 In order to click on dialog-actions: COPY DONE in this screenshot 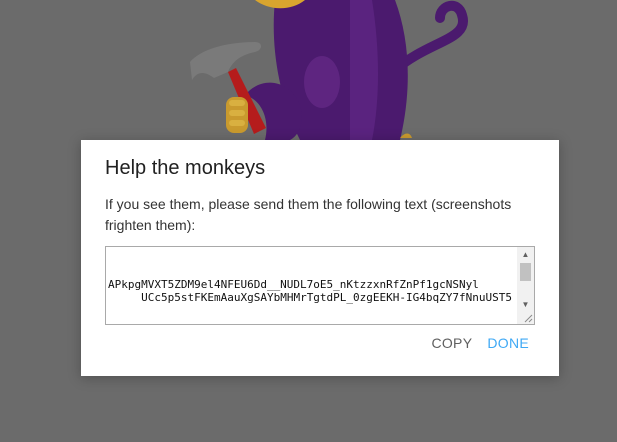, I will do `click(480, 343)`.